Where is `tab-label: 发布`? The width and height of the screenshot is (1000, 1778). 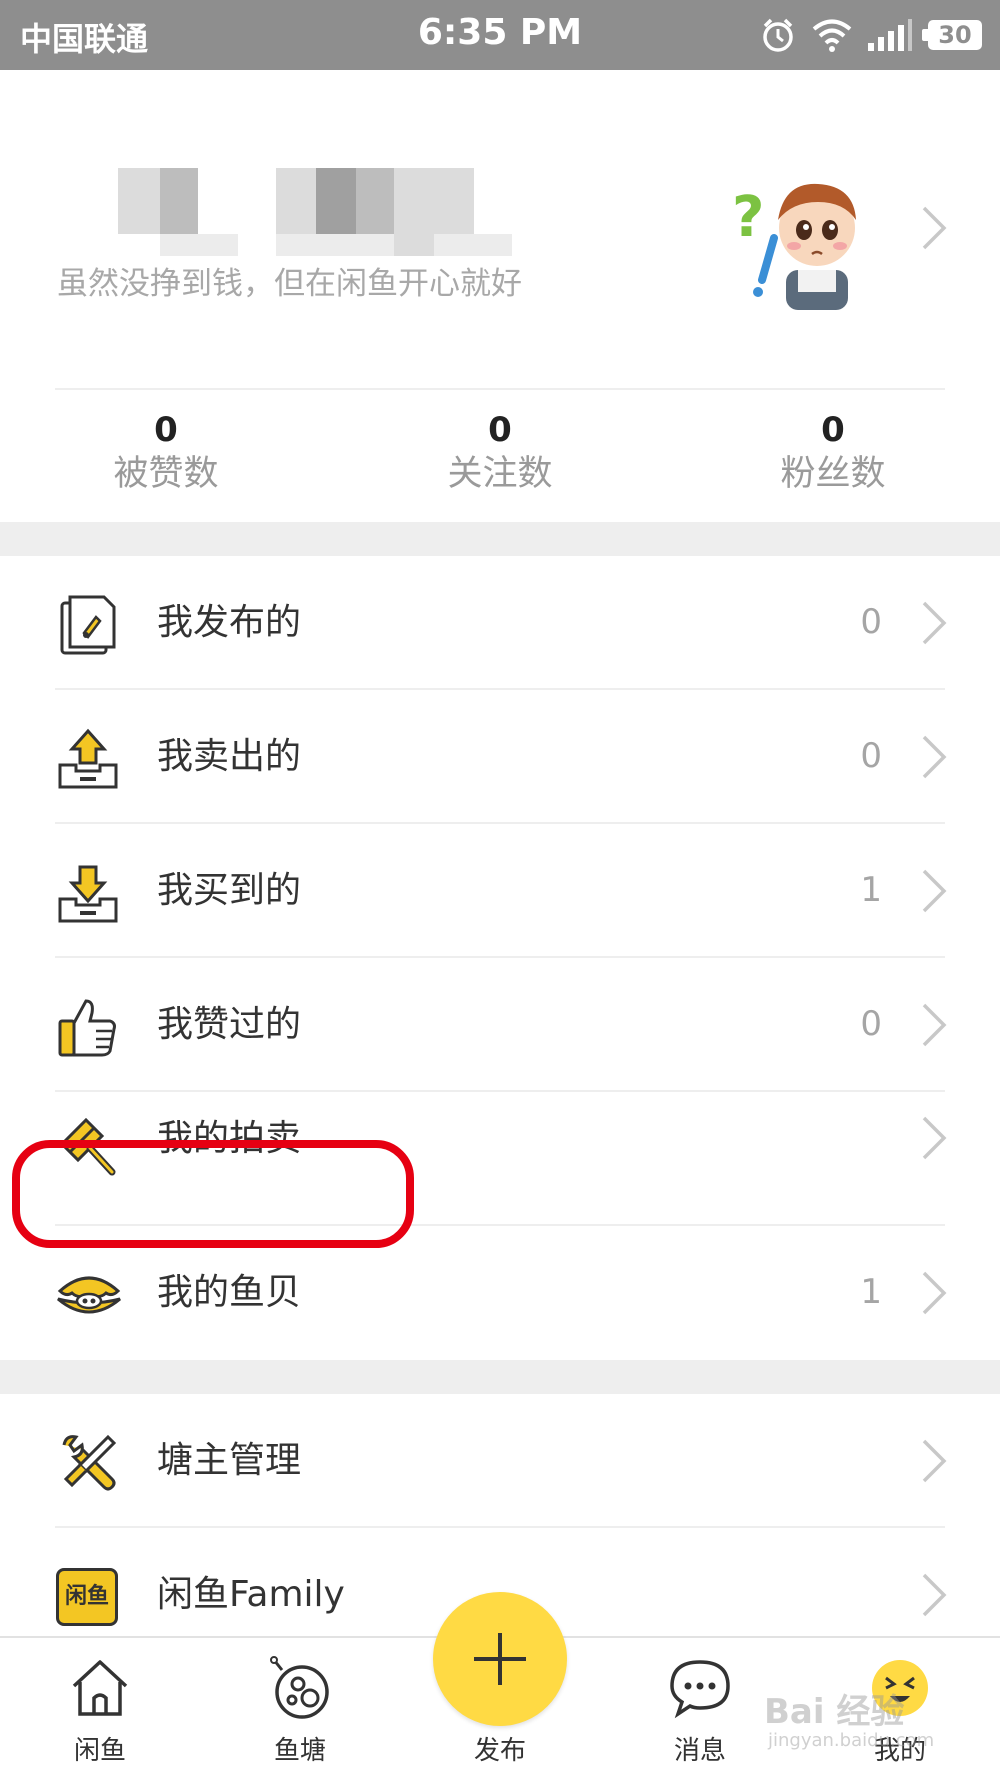
tab-label: 发布 is located at coordinates (499, 1751).